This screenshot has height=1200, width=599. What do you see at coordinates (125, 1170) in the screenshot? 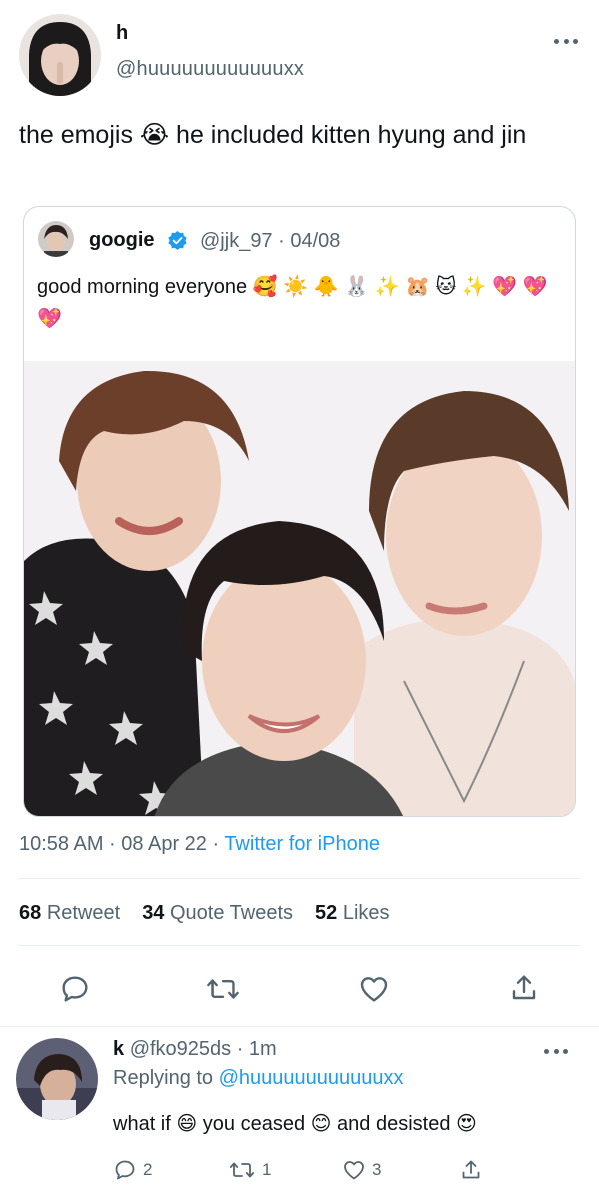
I see `comment-icon` at bounding box center [125, 1170].